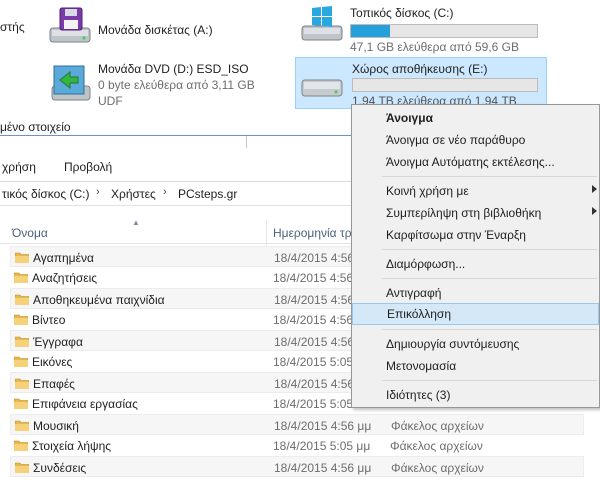  I want to click on floppy-drive: Μονάδα δισκέτας (A:), so click(156, 29).